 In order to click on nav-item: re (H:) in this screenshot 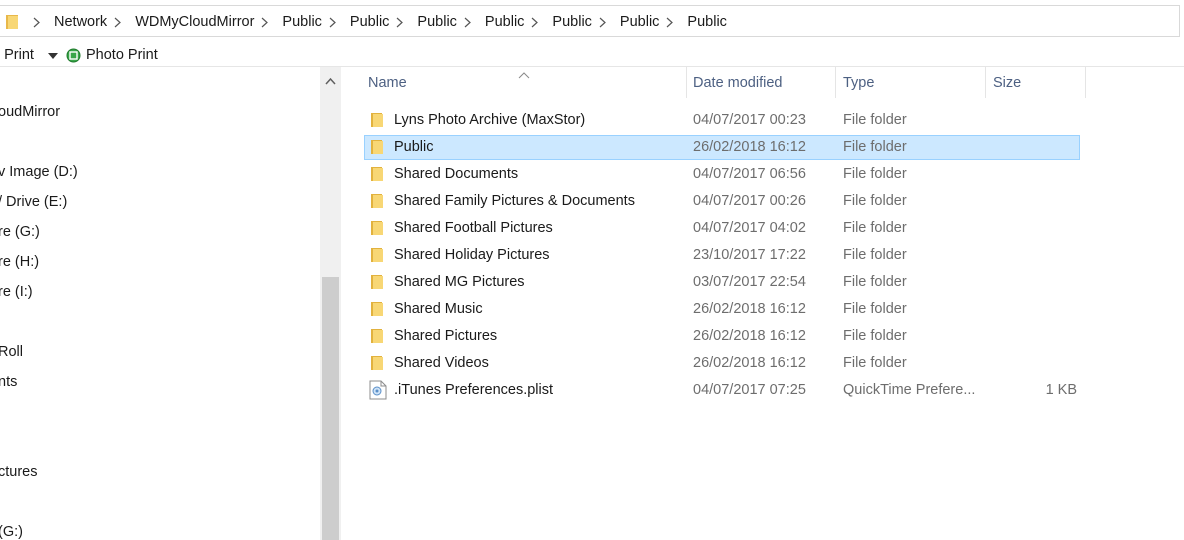, I will do `click(19, 262)`.